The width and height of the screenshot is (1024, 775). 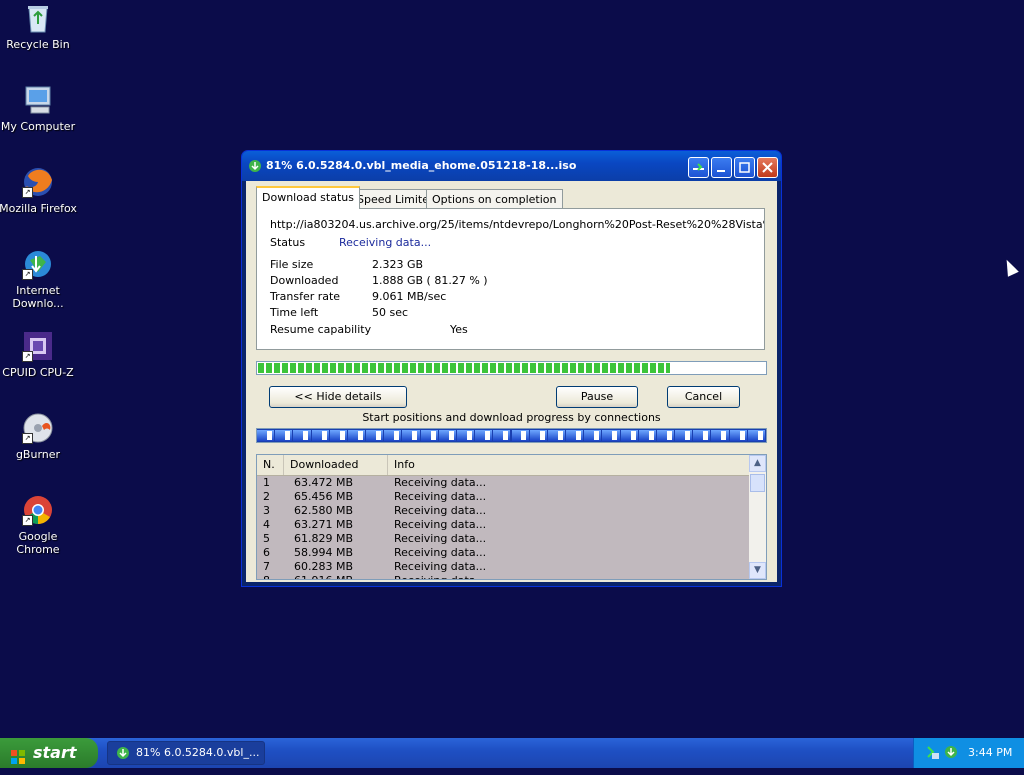 I want to click on connection-number: 7, so click(x=266, y=566).